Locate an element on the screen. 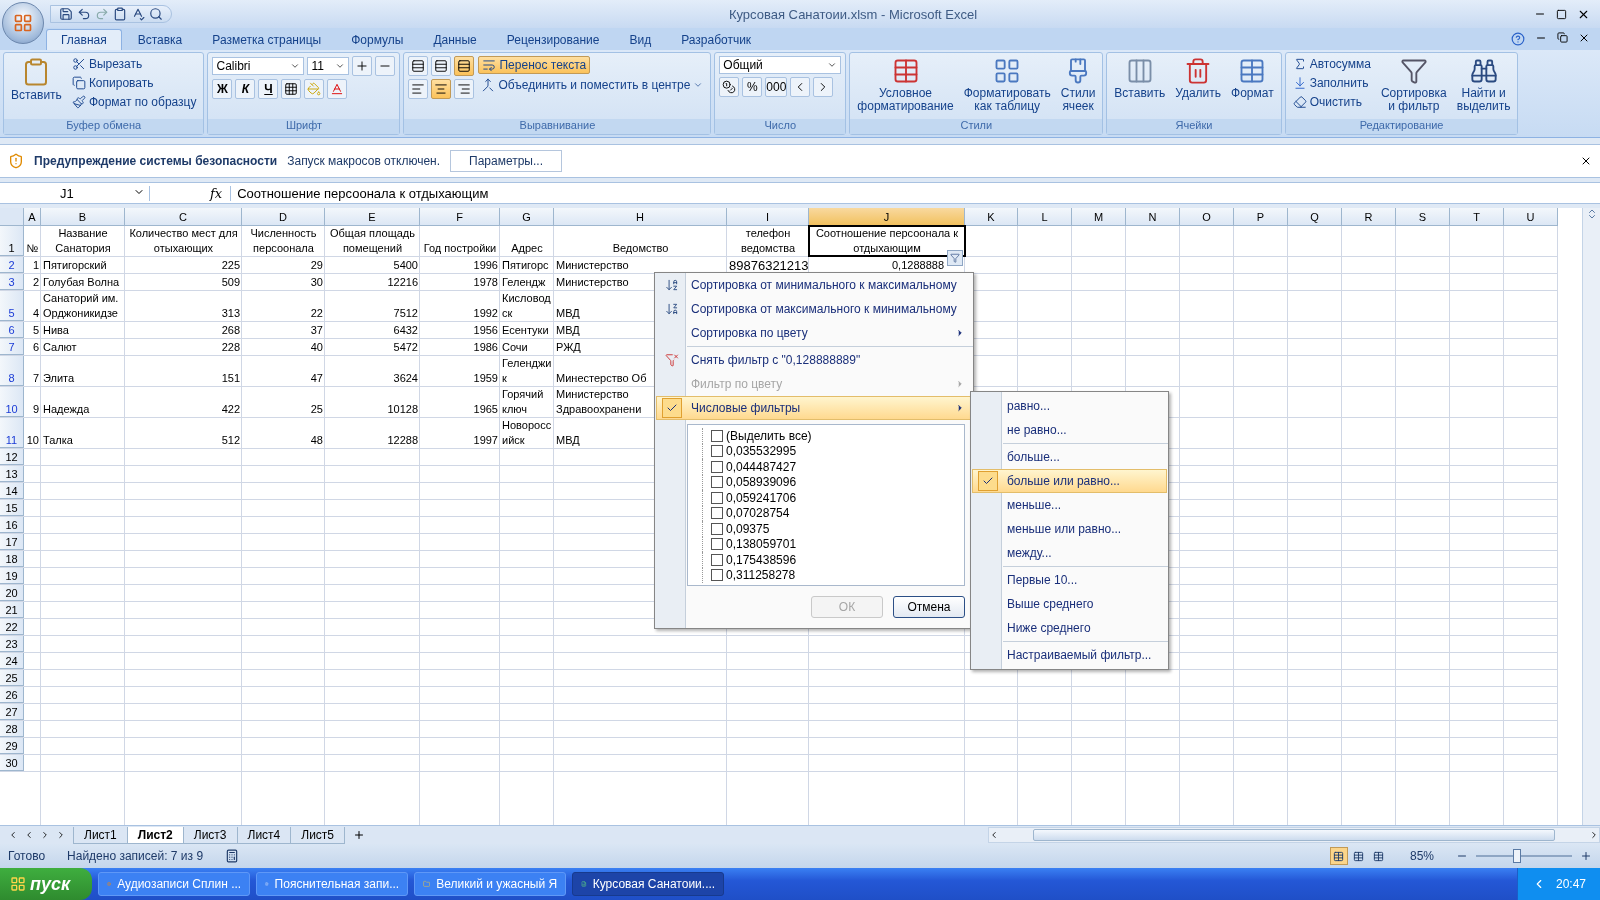 The height and width of the screenshot is (900, 1600). row-header: 12 is located at coordinates (12, 457).